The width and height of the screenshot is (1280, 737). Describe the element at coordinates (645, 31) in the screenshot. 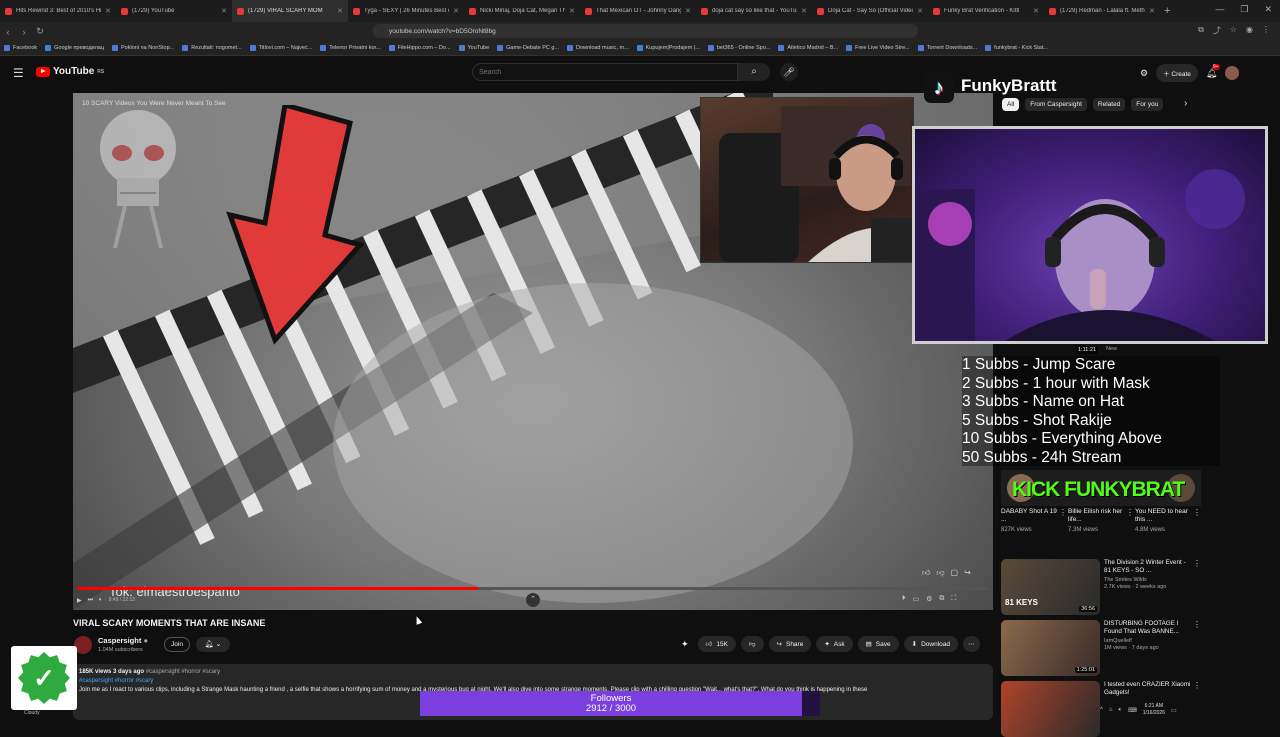

I see `address-bar: youtube.com/watch?v=bD5OroNt8bg` at that location.